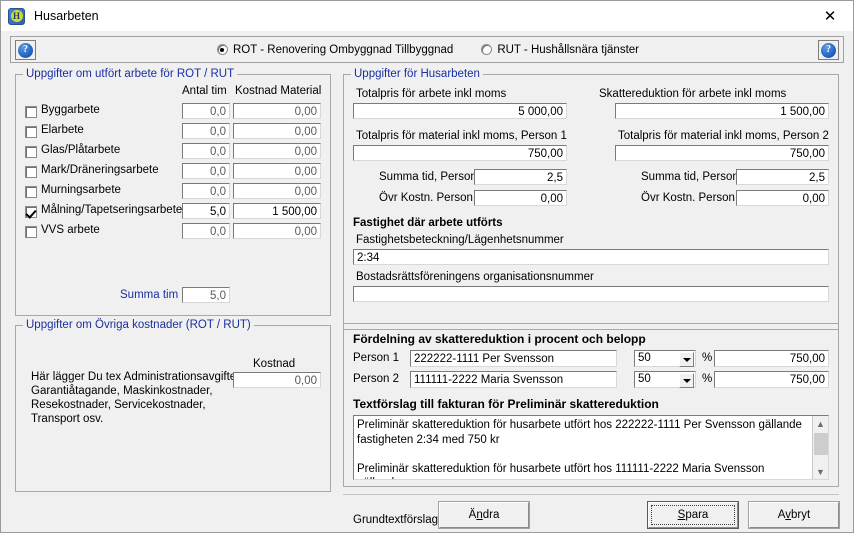  I want to click on tax-reduction-label: Skattereduktion för arbete inkl moms, so click(693, 94).